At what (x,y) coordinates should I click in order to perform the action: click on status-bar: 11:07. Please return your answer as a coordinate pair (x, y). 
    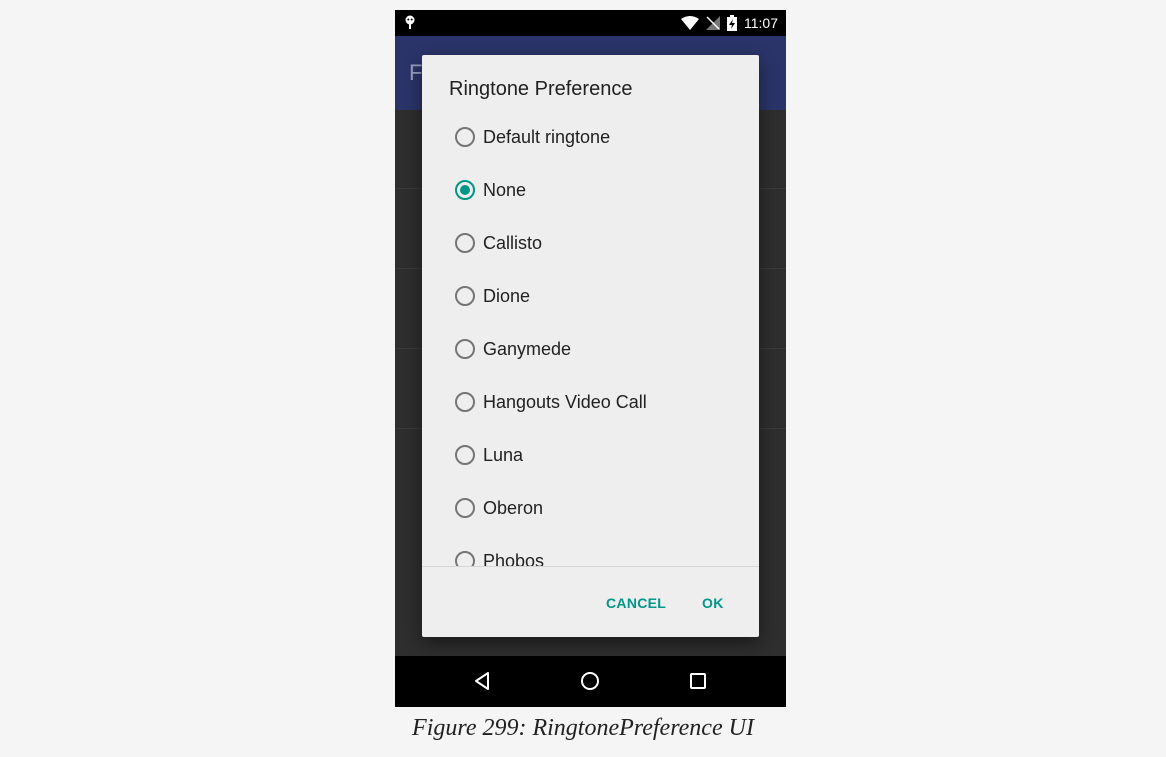
    Looking at the image, I should click on (590, 23).